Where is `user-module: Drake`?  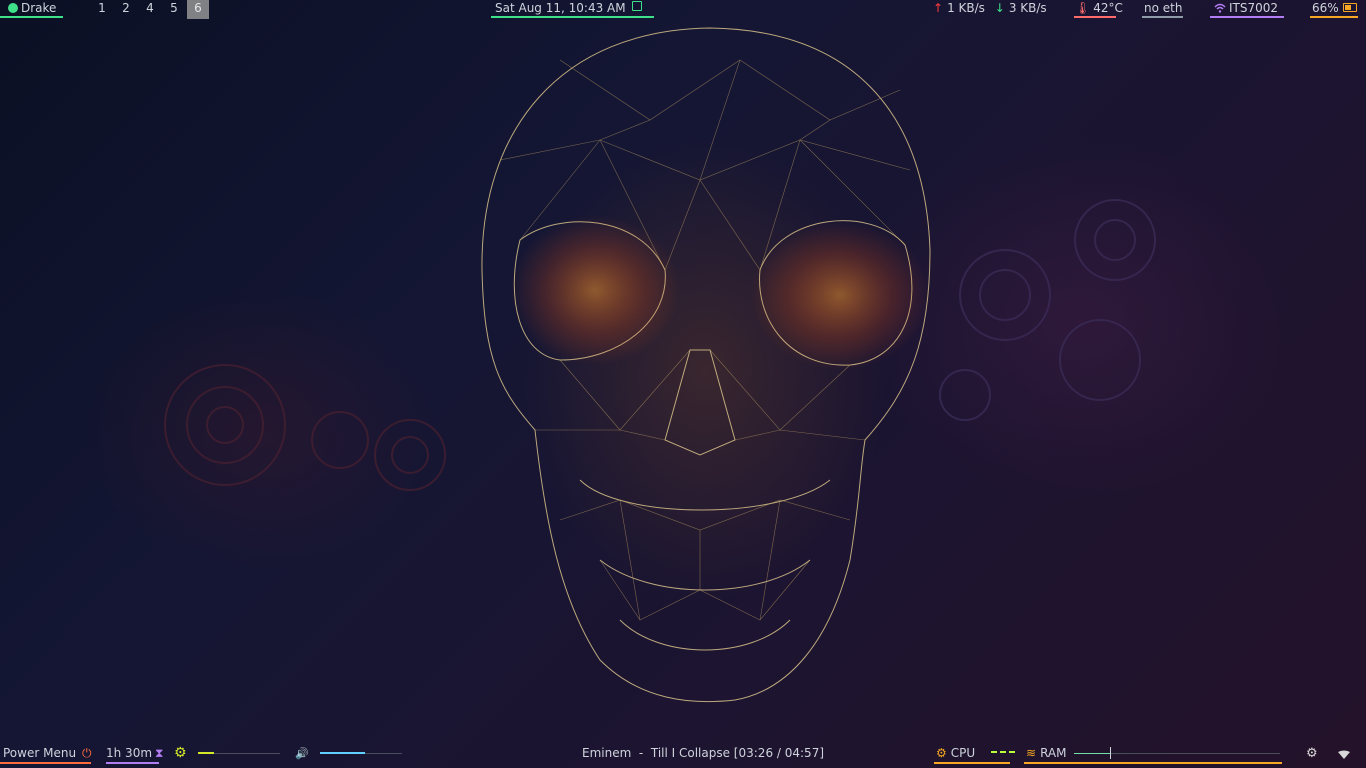
user-module: Drake is located at coordinates (31, 9).